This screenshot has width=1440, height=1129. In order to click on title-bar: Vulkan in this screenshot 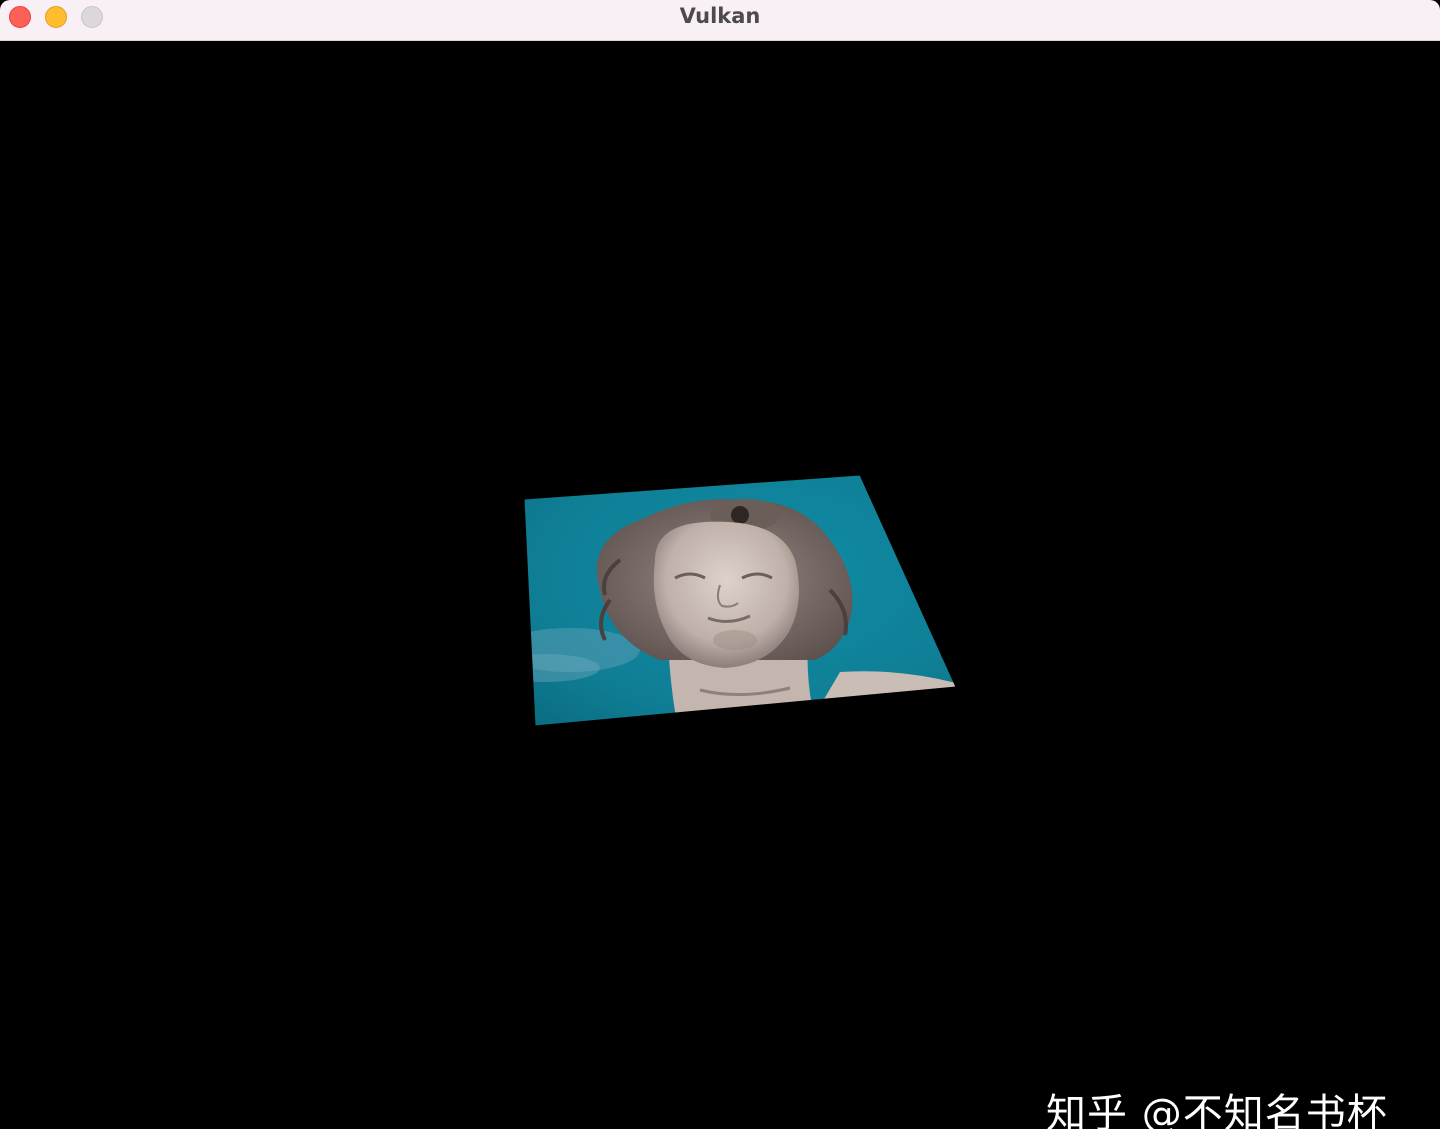, I will do `click(720, 20)`.